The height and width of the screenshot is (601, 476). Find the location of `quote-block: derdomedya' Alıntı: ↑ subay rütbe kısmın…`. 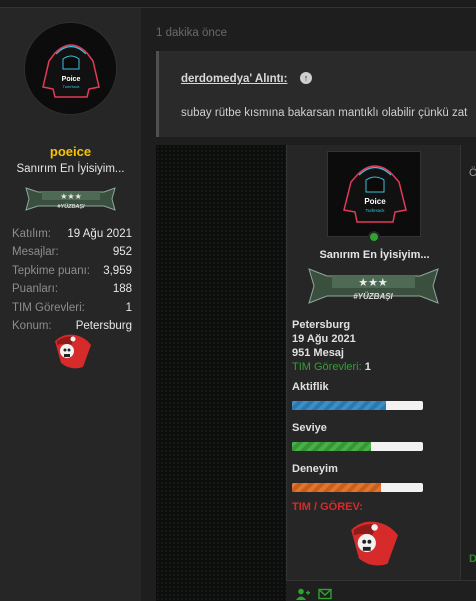

quote-block: derdomedya' Alıntı: ↑ subay rütbe kısmın… is located at coordinates (316, 94).